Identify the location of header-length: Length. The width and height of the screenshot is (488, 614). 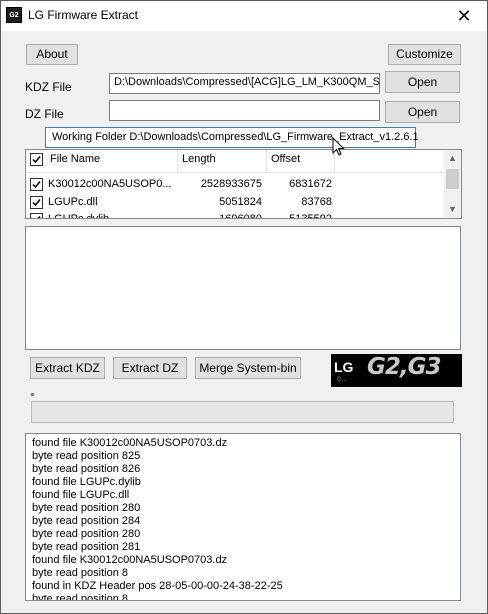
(222, 161).